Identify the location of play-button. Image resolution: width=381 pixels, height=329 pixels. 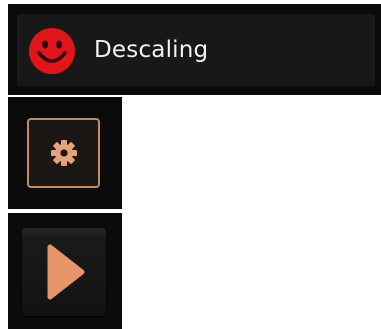
(64, 272).